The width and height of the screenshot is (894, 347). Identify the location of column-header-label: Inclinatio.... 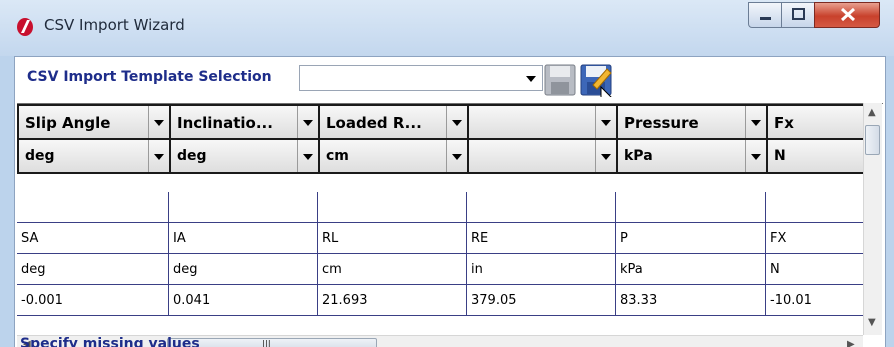
(225, 123).